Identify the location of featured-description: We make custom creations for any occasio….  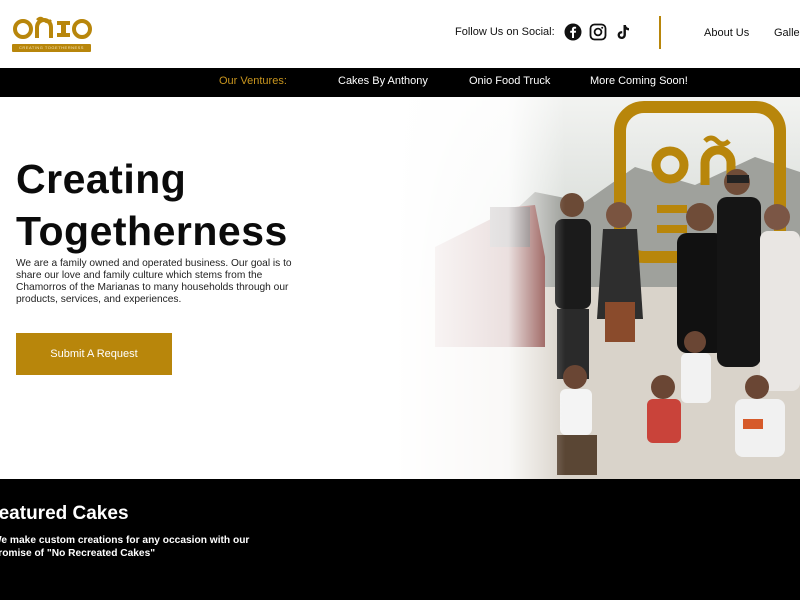
(125, 547).